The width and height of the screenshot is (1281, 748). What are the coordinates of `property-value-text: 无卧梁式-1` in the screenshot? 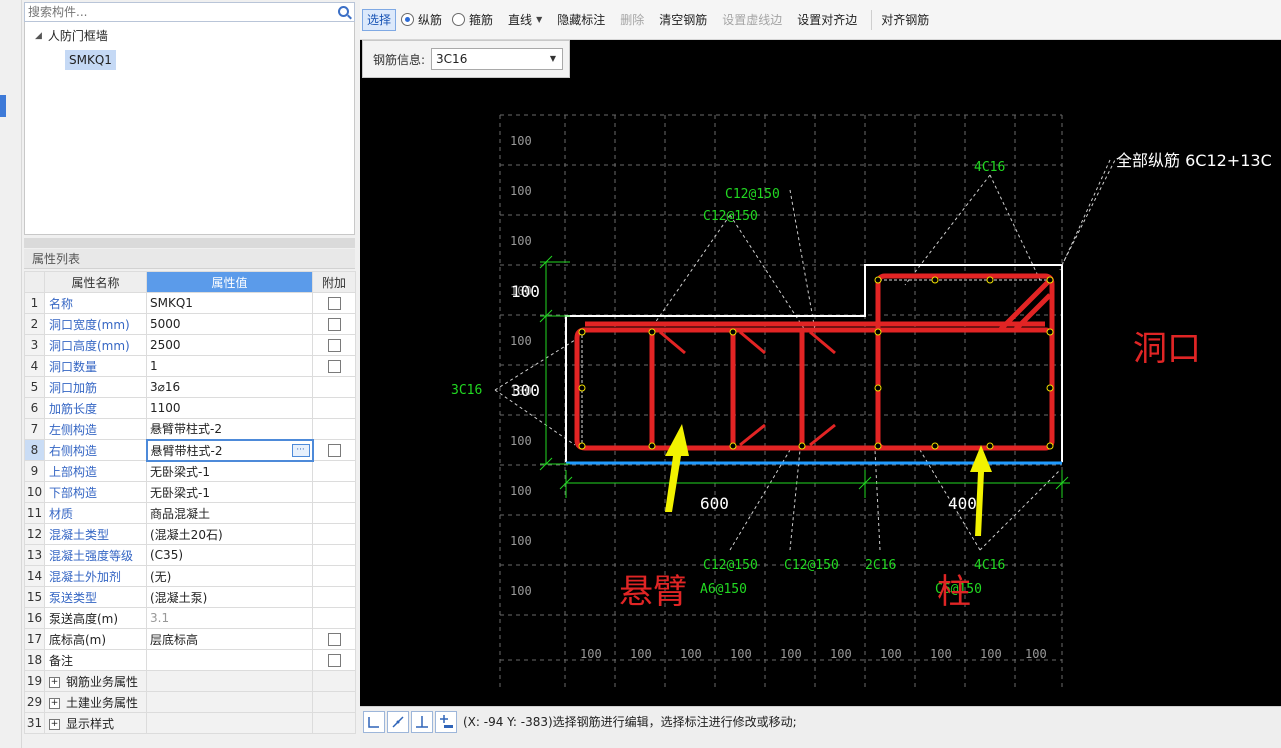 It's located at (180, 492).